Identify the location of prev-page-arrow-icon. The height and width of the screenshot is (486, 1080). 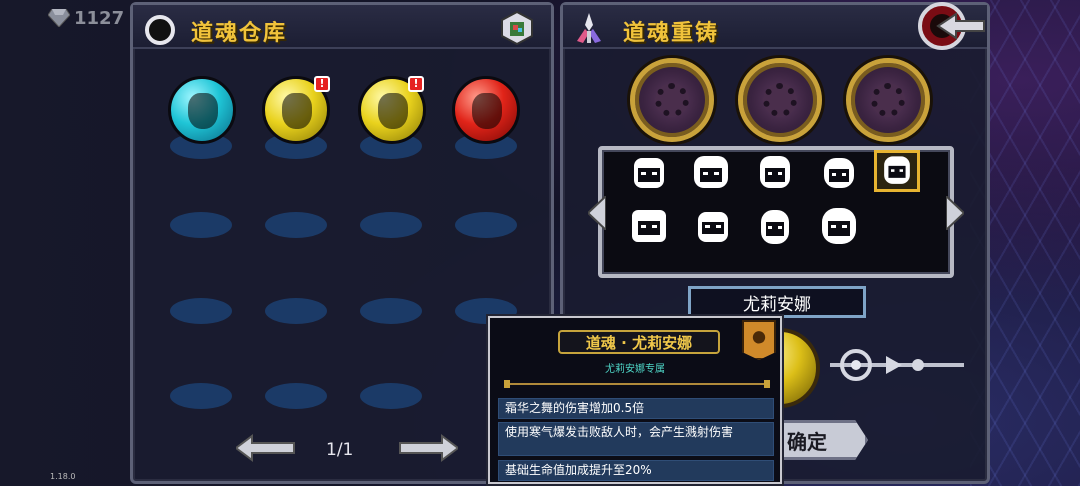
(266, 448).